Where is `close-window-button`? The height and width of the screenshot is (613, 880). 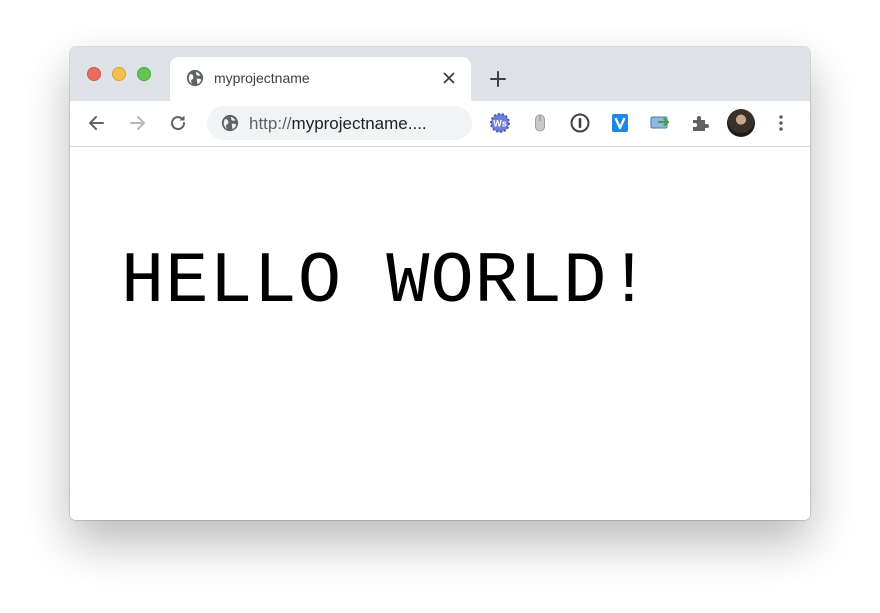 close-window-button is located at coordinates (94, 74).